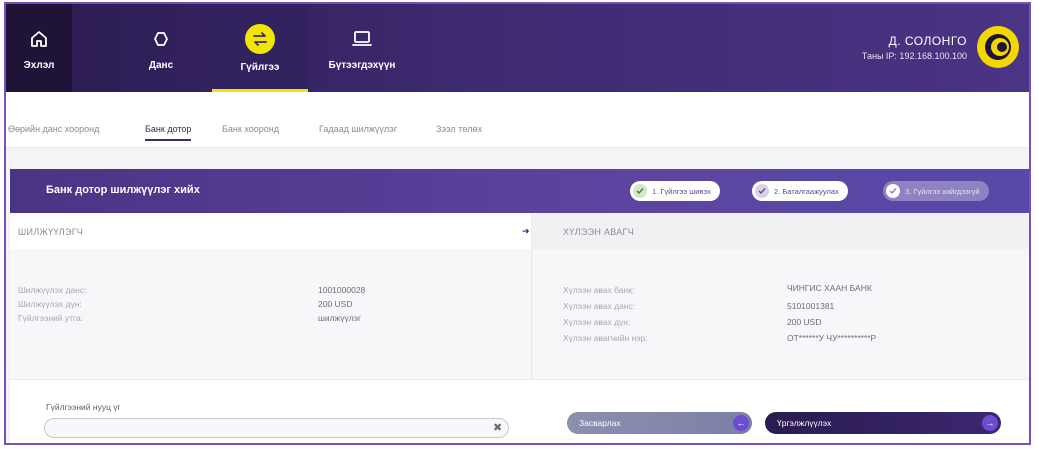 This screenshot has height=449, width=1039. I want to click on transfer-icon, so click(260, 38).